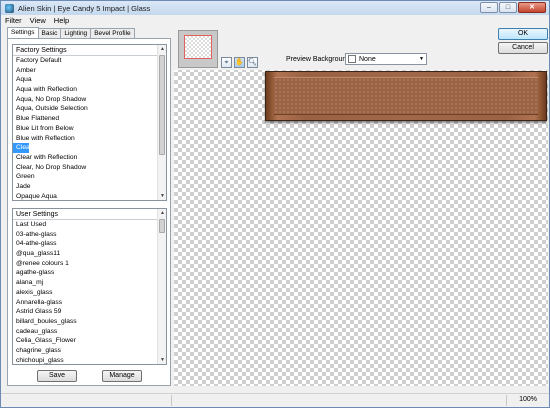 Image resolution: width=550 pixels, height=408 pixels. What do you see at coordinates (275, 400) in the screenshot?
I see `status-bar: 100%` at bounding box center [275, 400].